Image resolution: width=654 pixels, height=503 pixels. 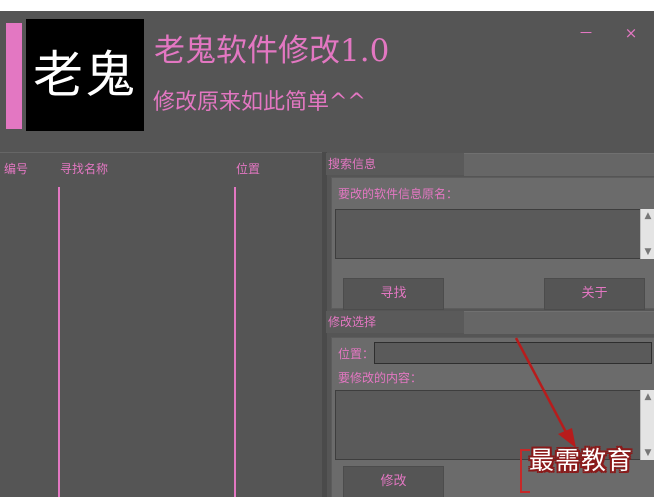 I want to click on tab-search-info: 搜索信息, so click(x=395, y=164).